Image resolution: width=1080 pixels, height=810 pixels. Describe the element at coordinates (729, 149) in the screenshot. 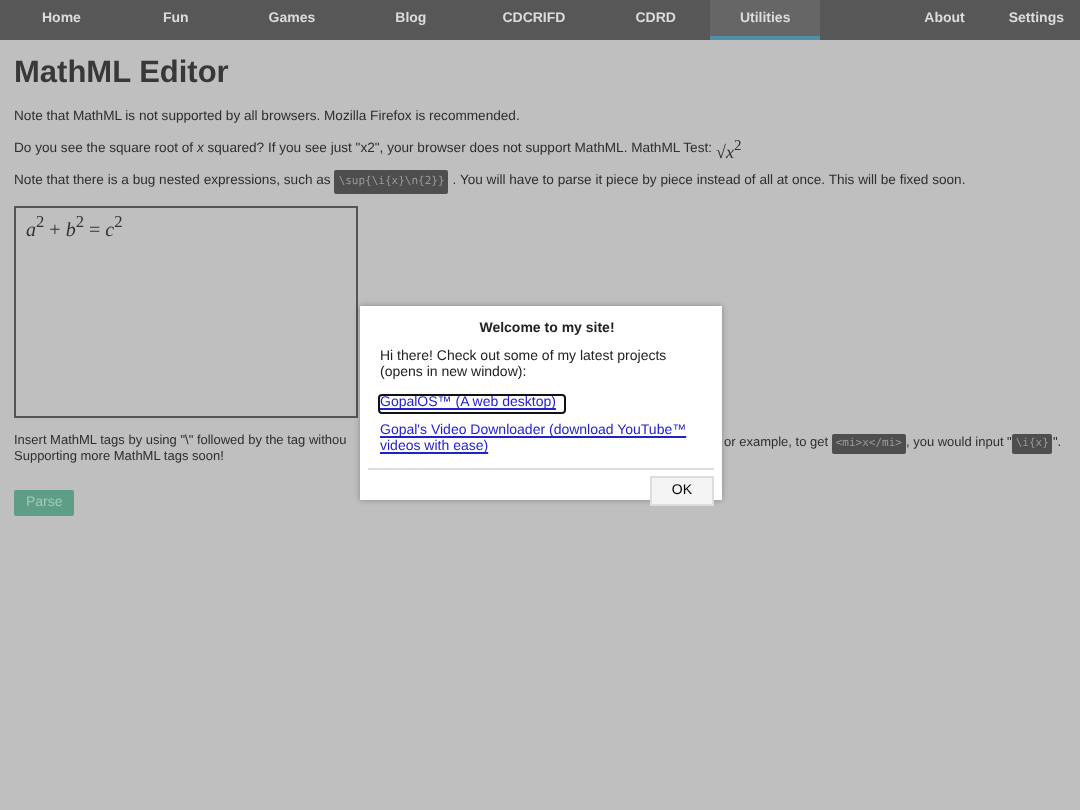

I see `math-formula: √x$^{2}$` at that location.